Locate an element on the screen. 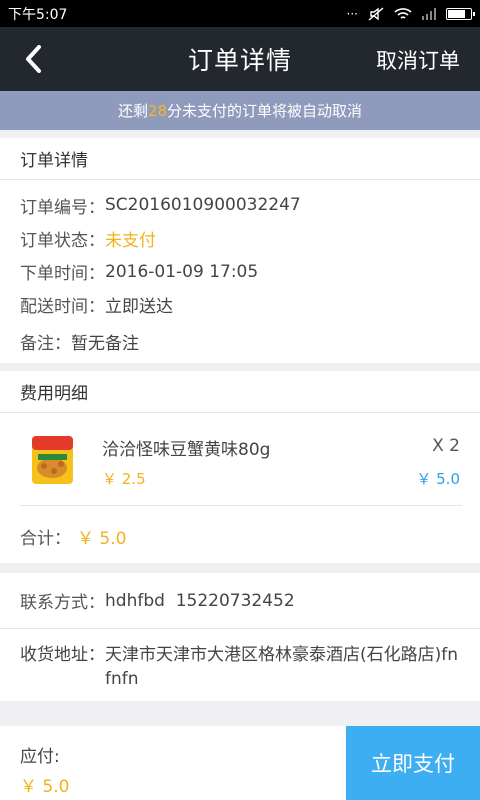 Image resolution: width=480 pixels, height=800 pixels. wifi-icon is located at coordinates (403, 13).